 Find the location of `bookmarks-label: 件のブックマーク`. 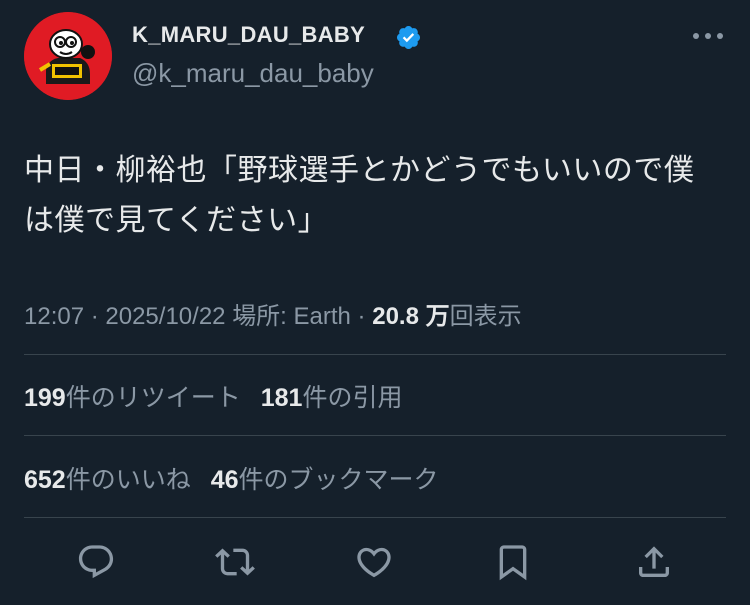

bookmarks-label: 件のブックマーク is located at coordinates (338, 479).